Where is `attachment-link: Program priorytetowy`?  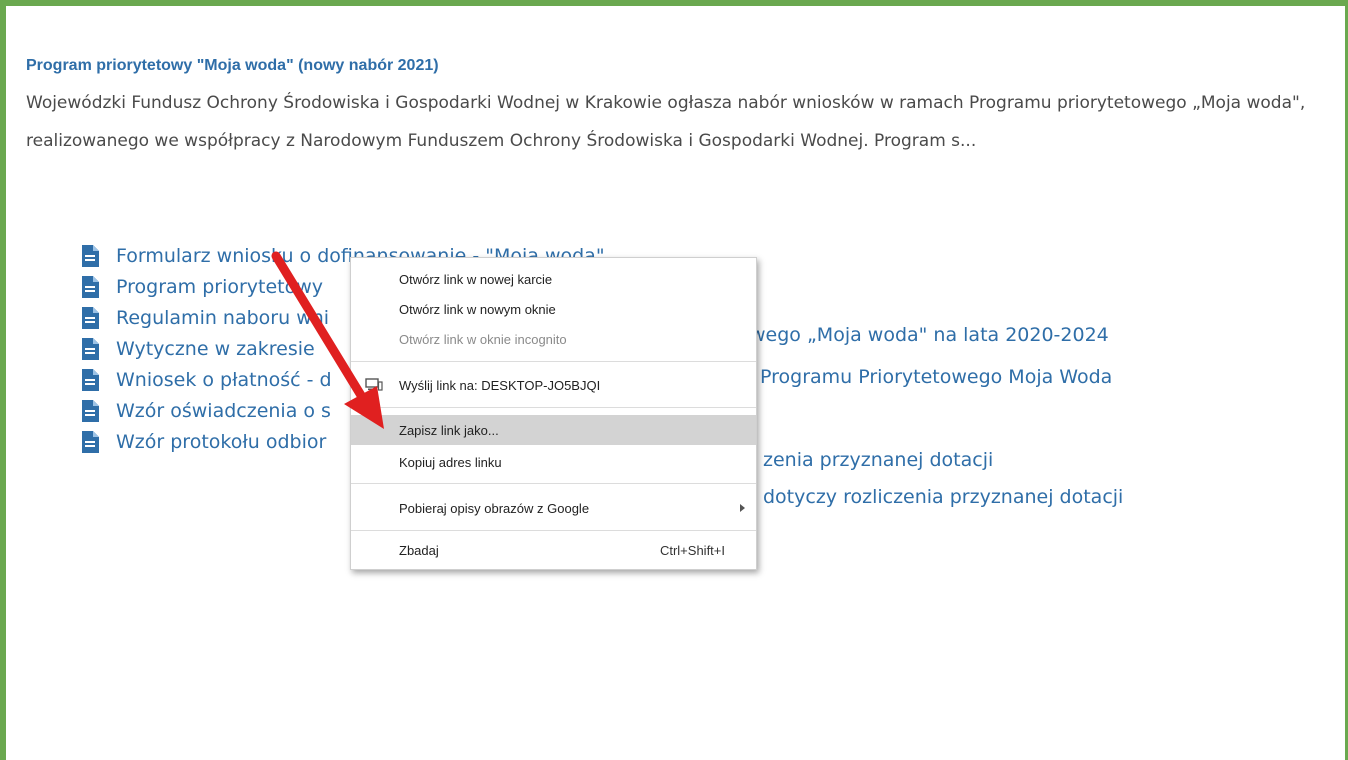
attachment-link: Program priorytetowy is located at coordinates (219, 287).